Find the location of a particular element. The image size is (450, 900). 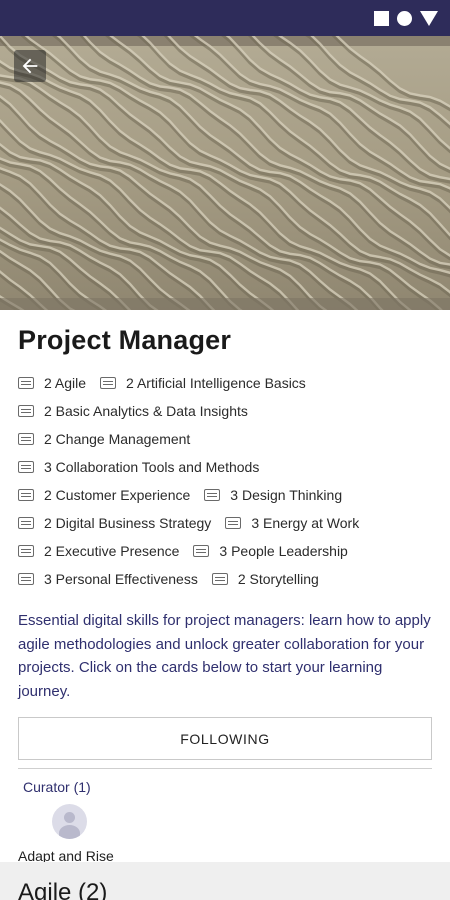

tag-chip: 2 Digital Business Strategy is located at coordinates (114, 523).